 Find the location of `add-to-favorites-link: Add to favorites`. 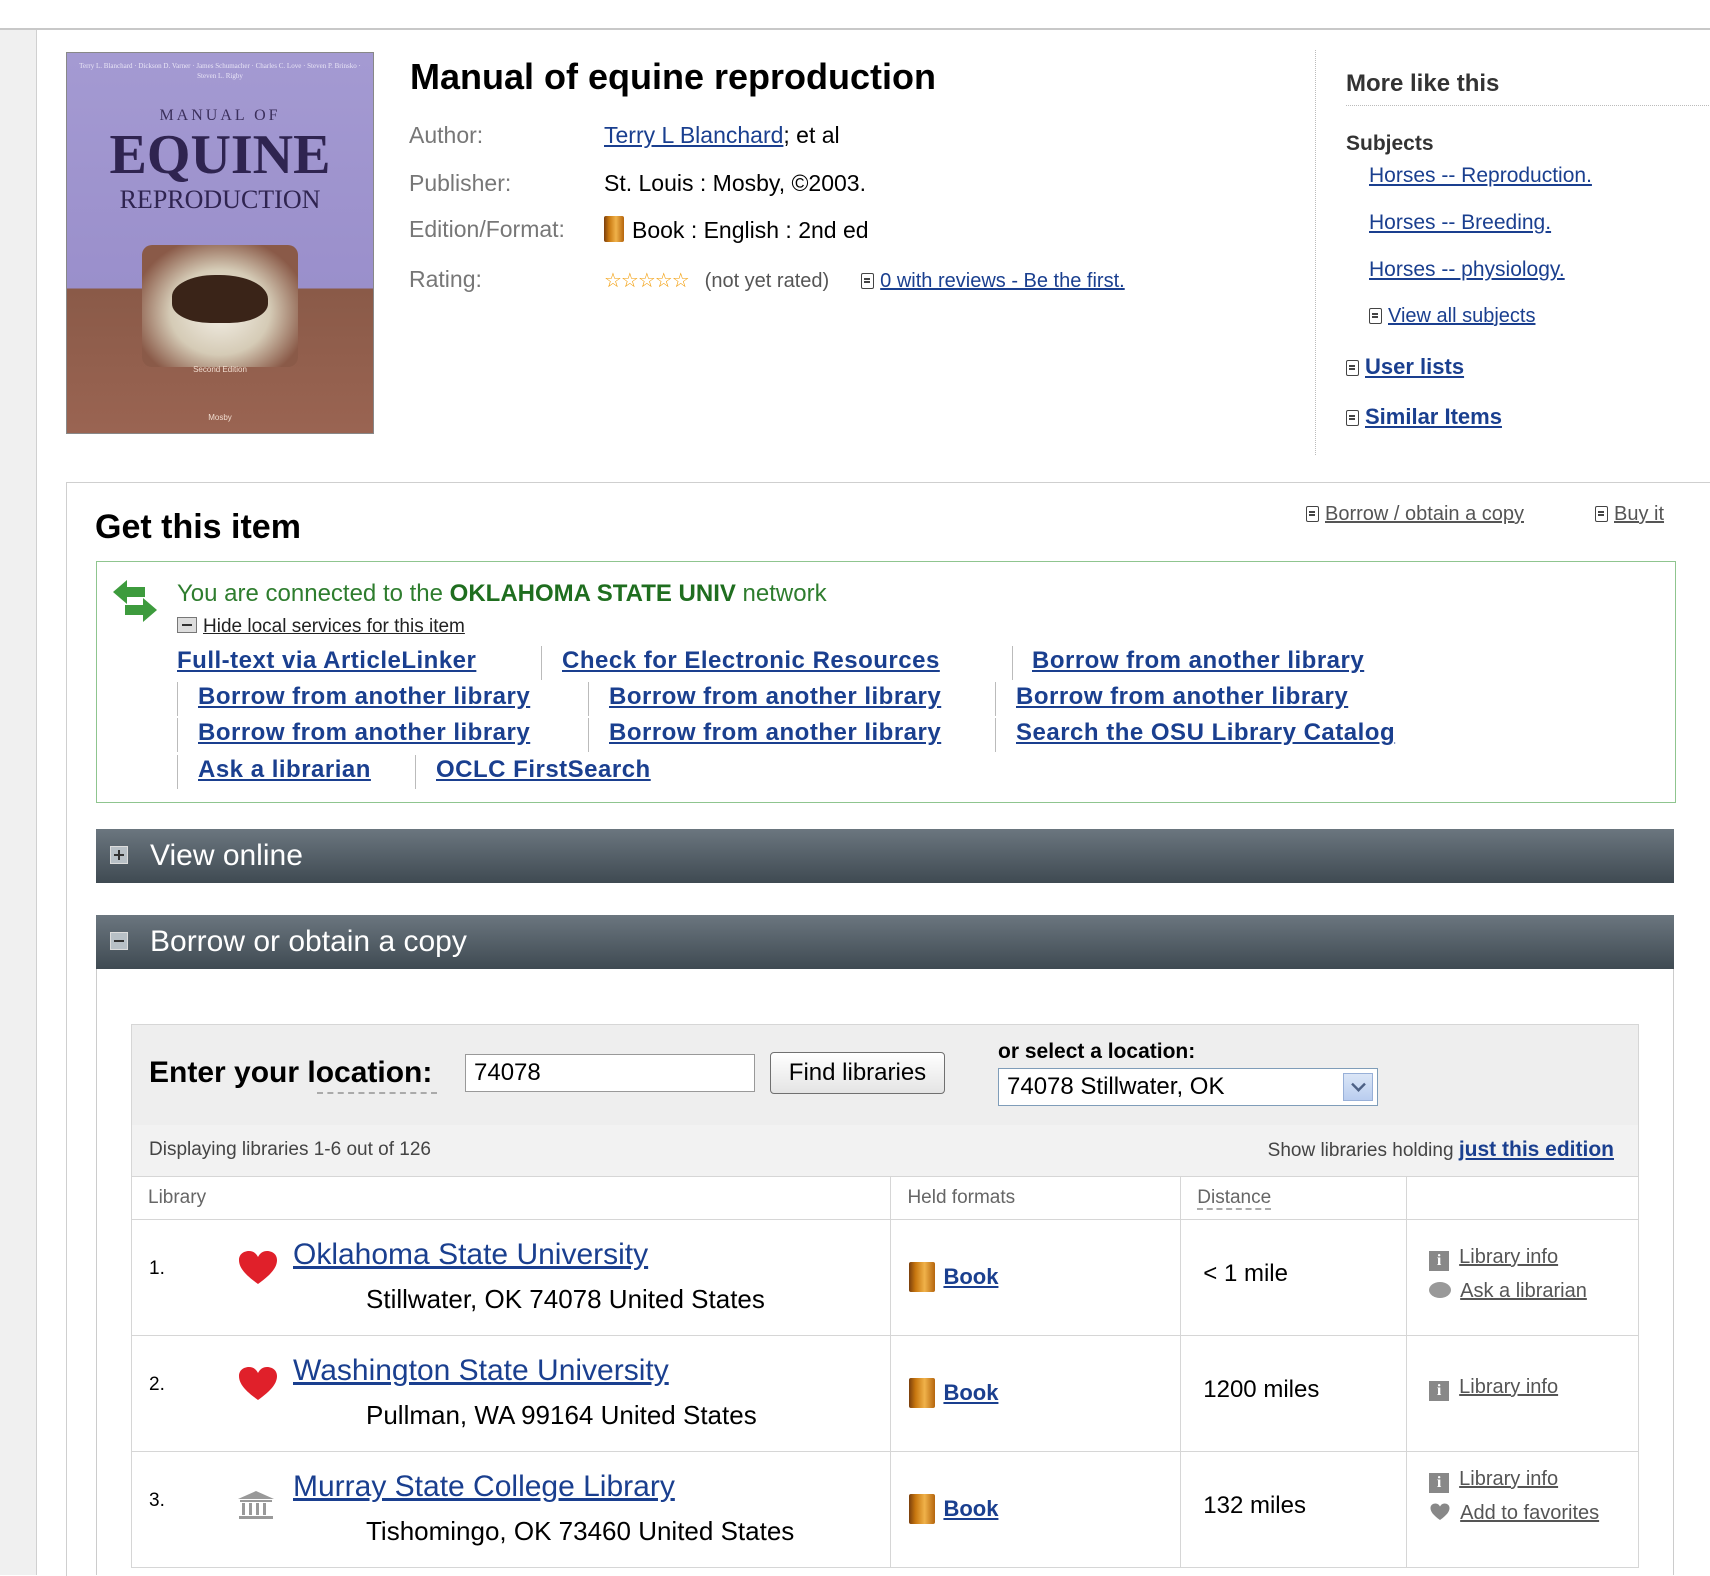

add-to-favorites-link: Add to favorites is located at coordinates (1529, 1513).